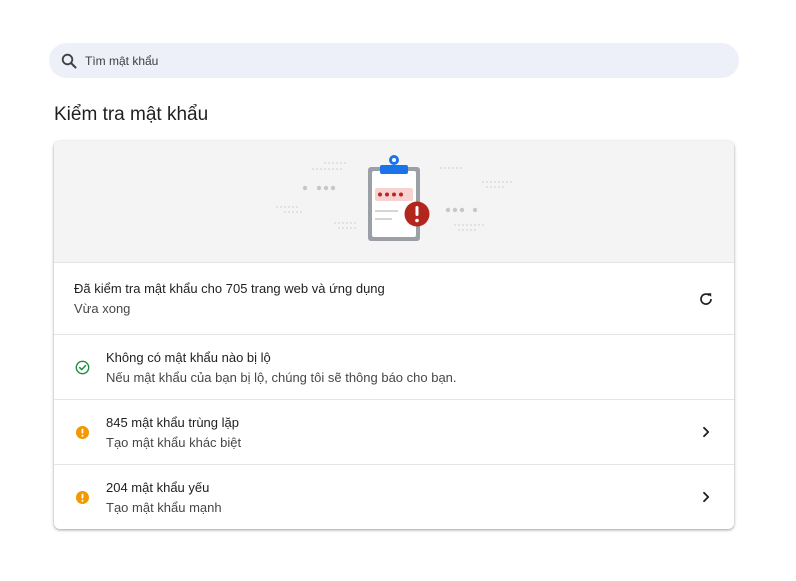 Image resolution: width=796 pixels, height=581 pixels. I want to click on compromised-title: Không có mật khẩu nào bị lộ, so click(188, 357).